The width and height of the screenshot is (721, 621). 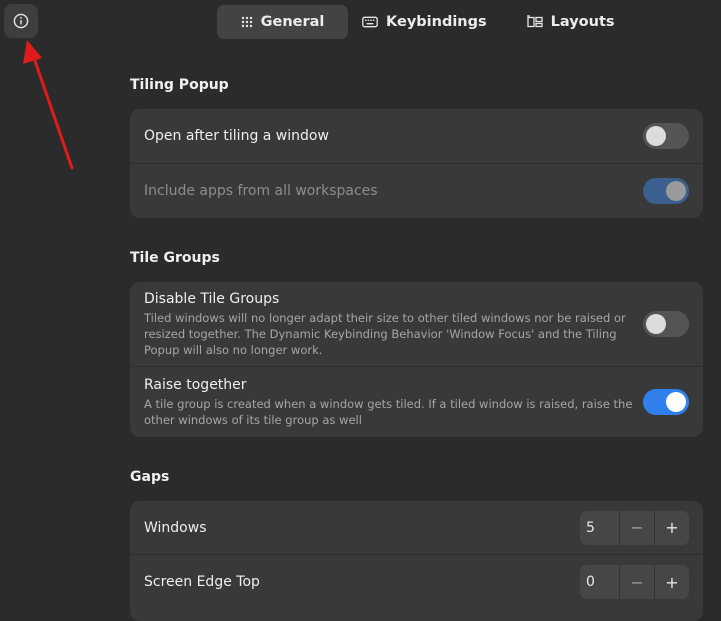 I want to click on tab-keybindings: Keybindings, so click(x=426, y=22).